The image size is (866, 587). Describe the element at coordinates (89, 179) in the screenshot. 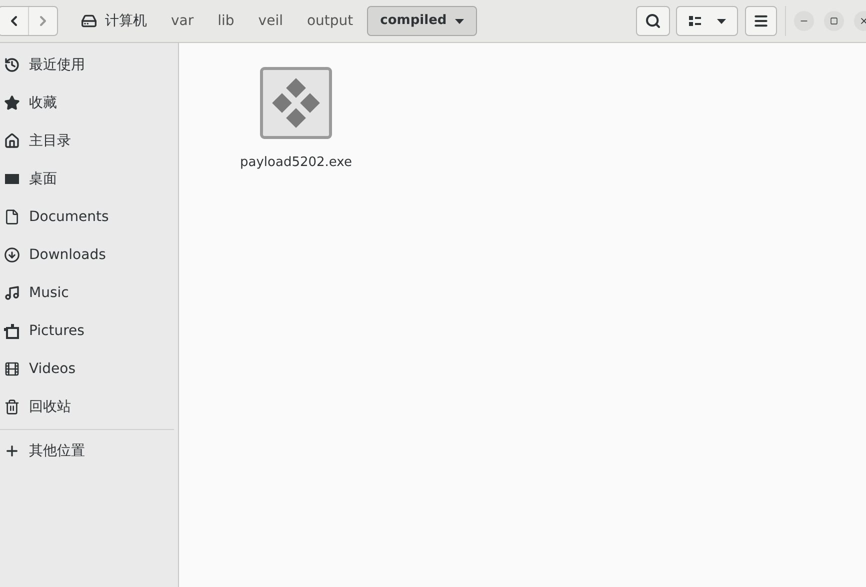

I see `sidebar-item: 桌面` at that location.